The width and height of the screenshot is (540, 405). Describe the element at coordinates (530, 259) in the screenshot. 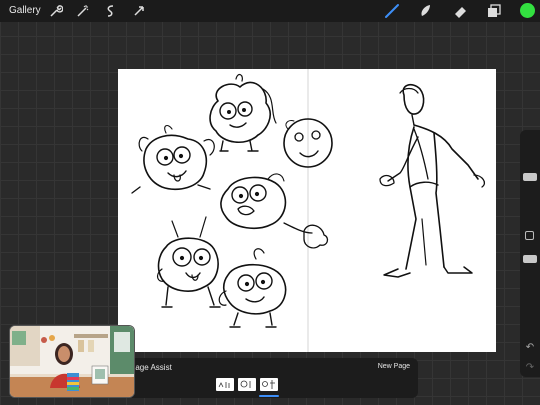

I see `opacity-slider` at that location.